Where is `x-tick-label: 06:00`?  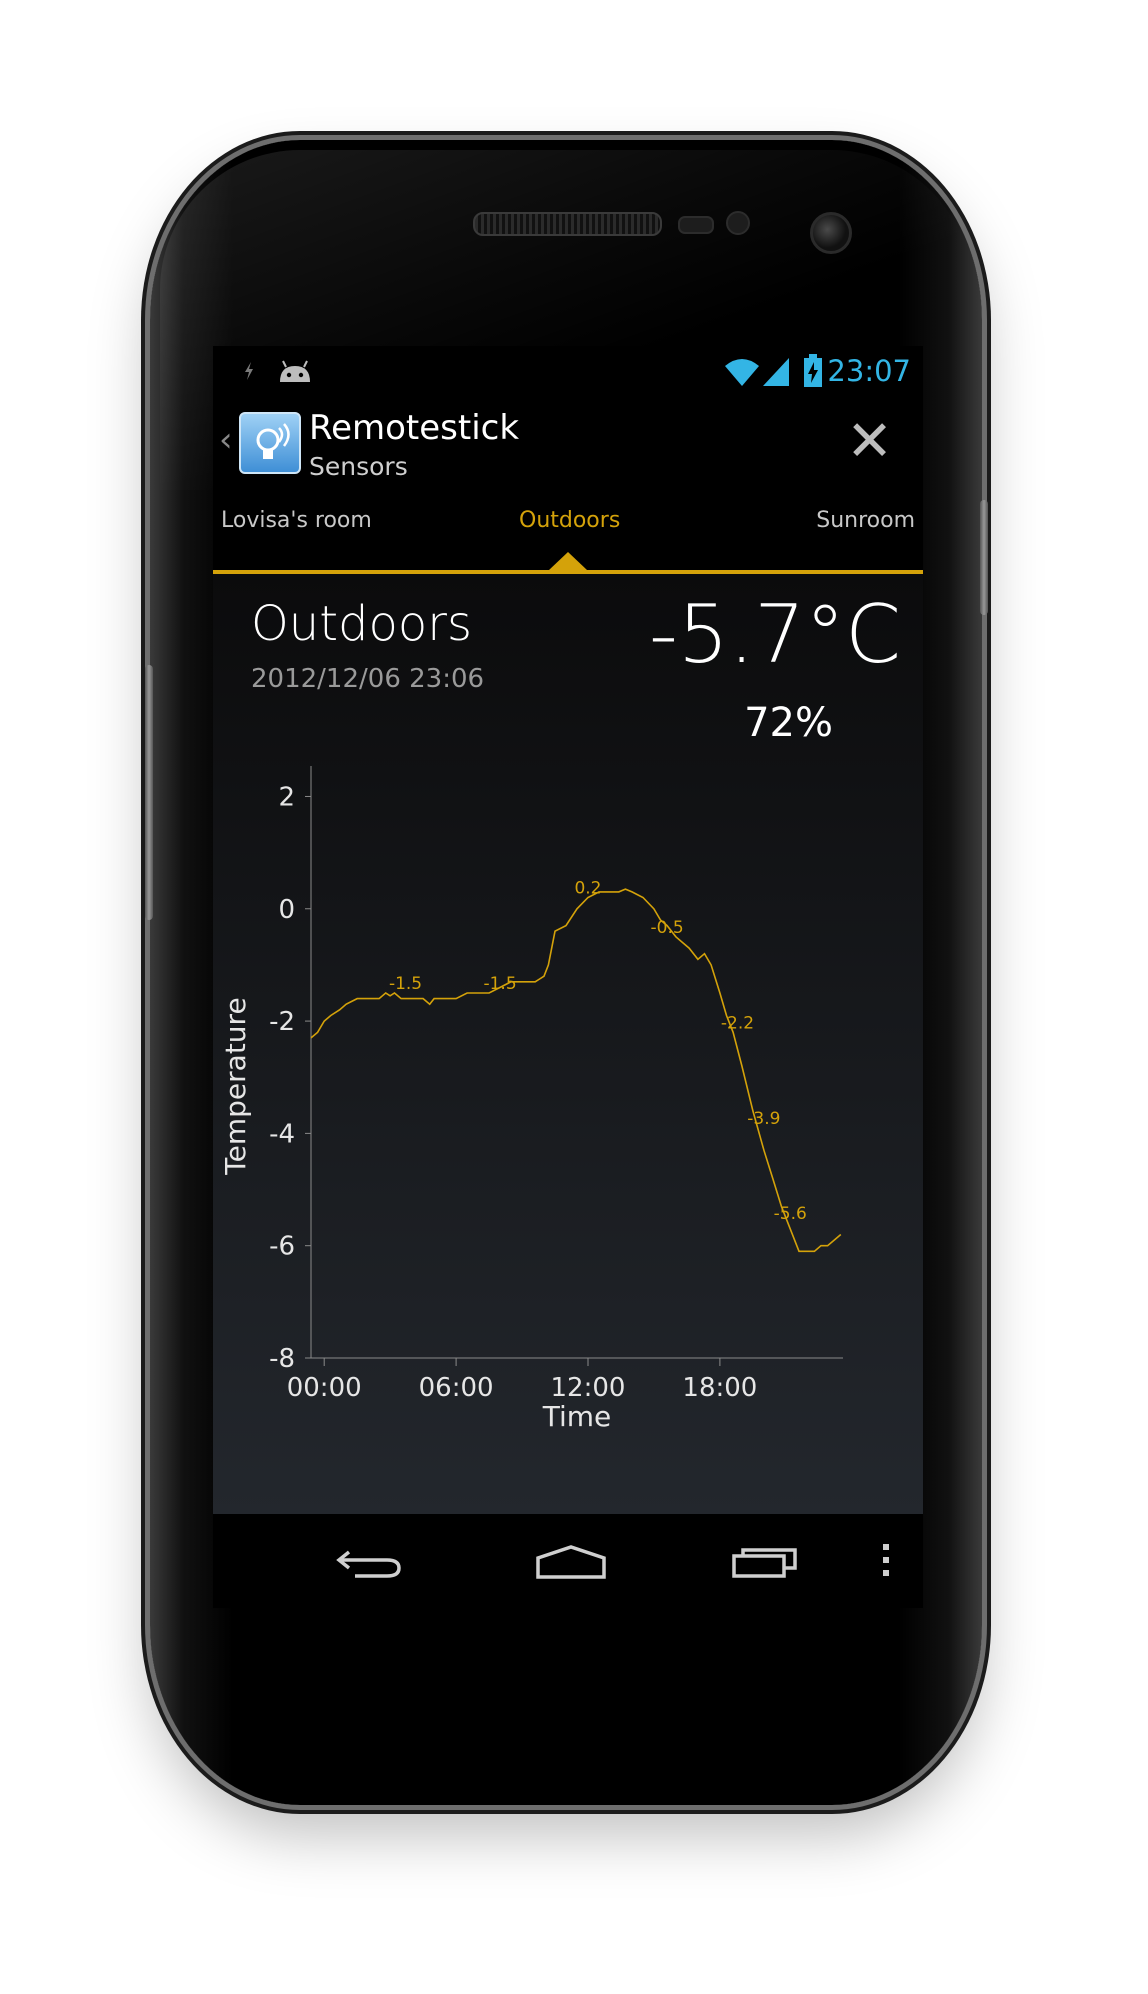 x-tick-label: 06:00 is located at coordinates (456, 1388).